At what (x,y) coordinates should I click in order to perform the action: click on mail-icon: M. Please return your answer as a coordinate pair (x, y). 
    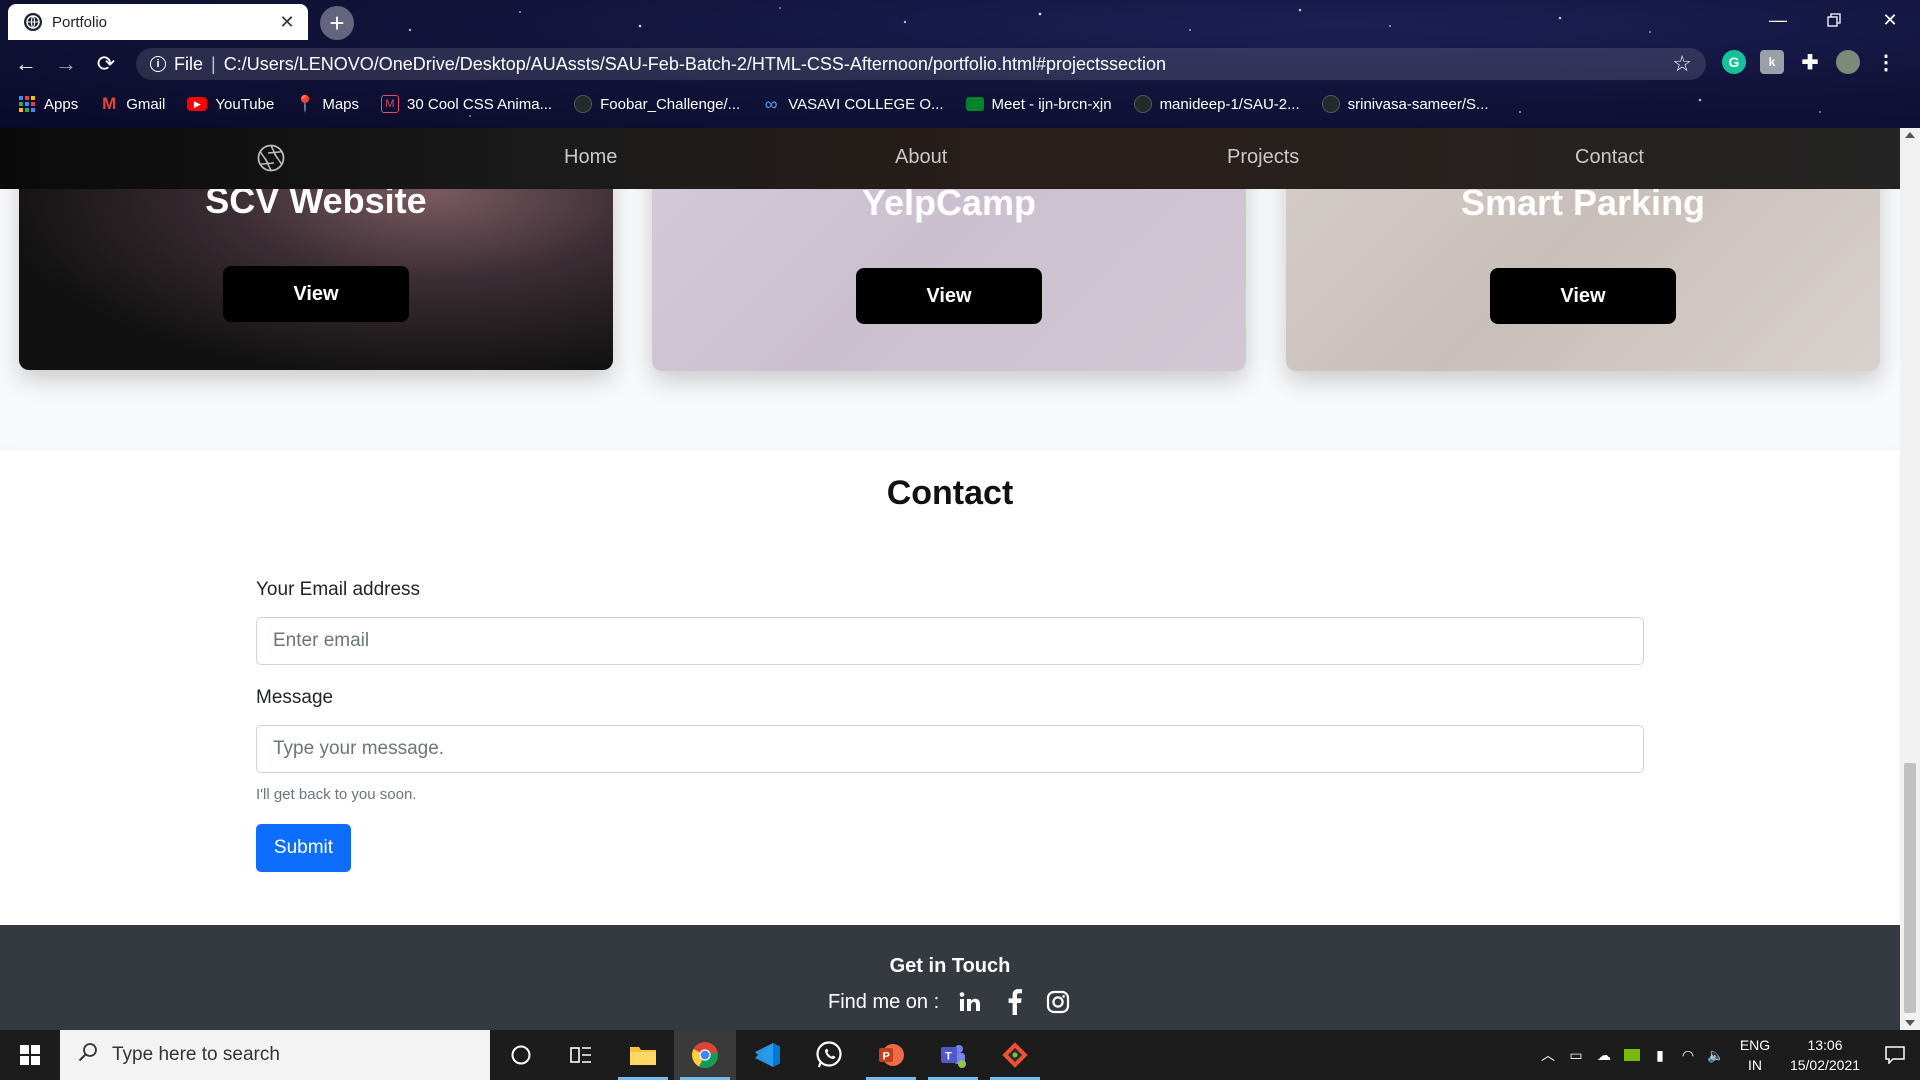
    Looking at the image, I should click on (390, 104).